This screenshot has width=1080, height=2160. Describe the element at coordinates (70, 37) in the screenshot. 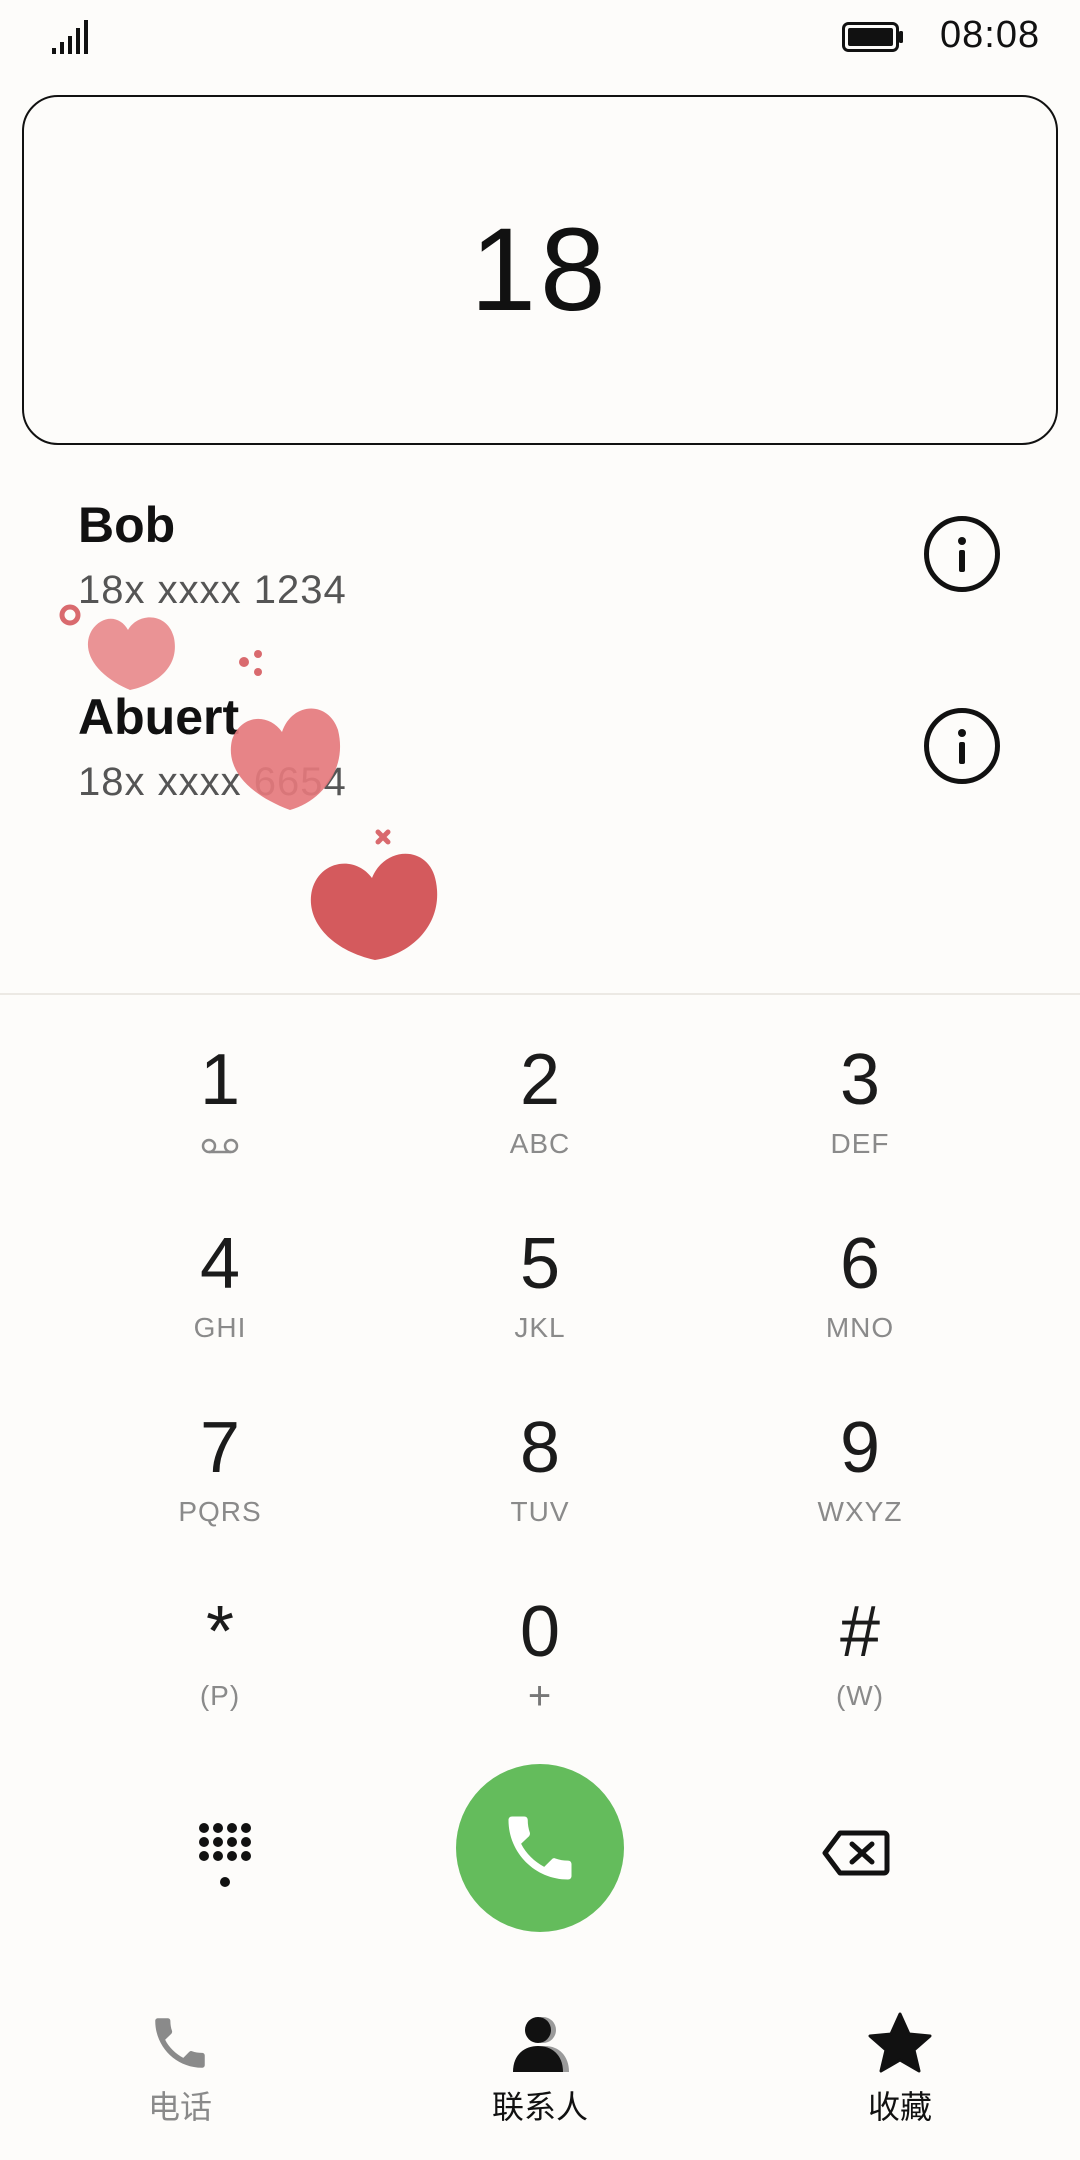

I see `signal-icon` at that location.